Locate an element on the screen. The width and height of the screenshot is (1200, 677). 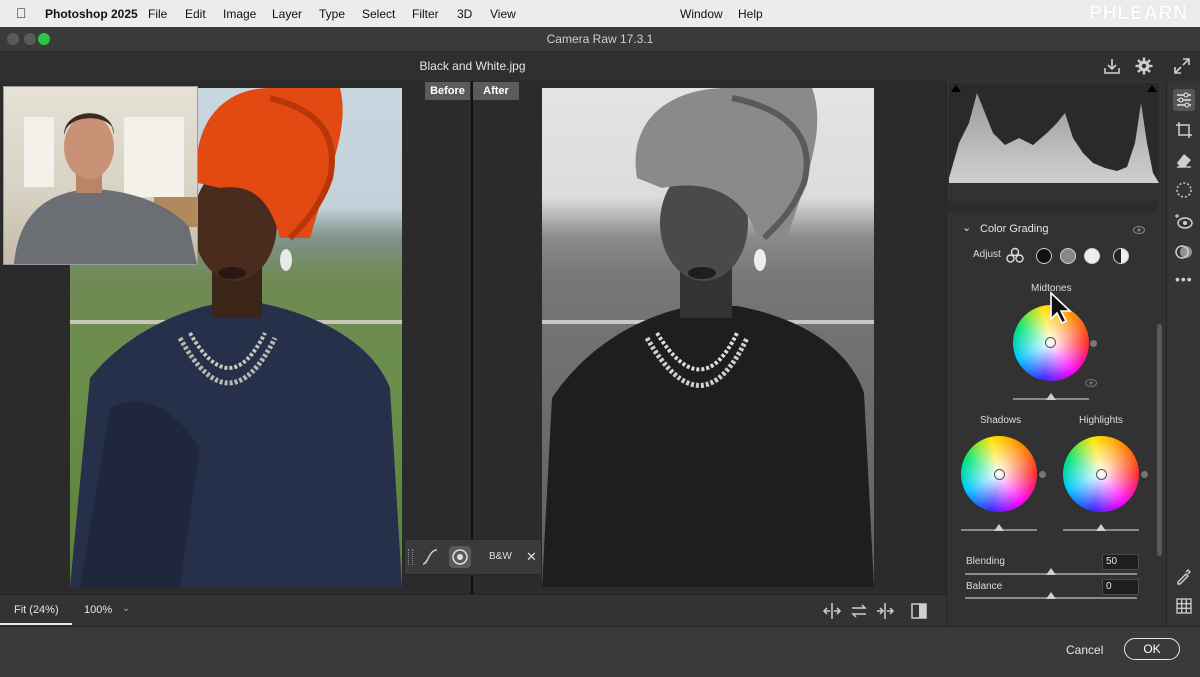
before-after-swap-icon is located at coordinates (832, 611).